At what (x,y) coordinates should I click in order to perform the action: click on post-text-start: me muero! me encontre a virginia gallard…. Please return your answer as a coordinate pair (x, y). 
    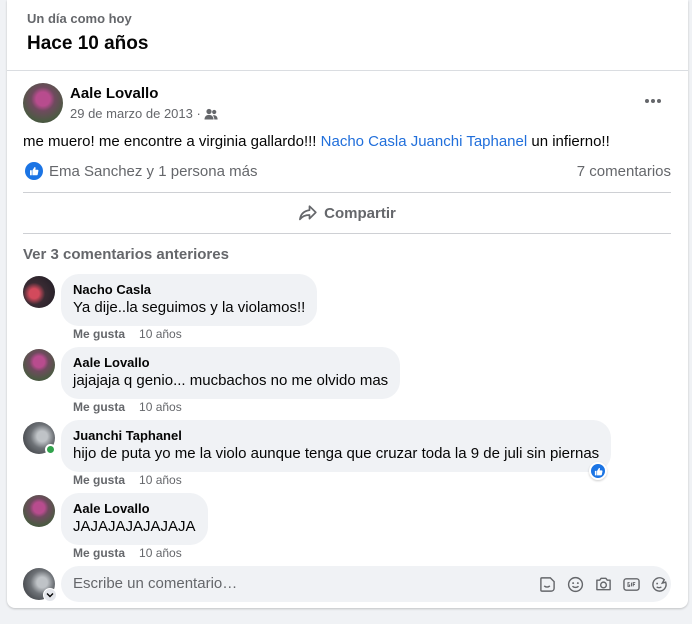
    Looking at the image, I should click on (172, 141).